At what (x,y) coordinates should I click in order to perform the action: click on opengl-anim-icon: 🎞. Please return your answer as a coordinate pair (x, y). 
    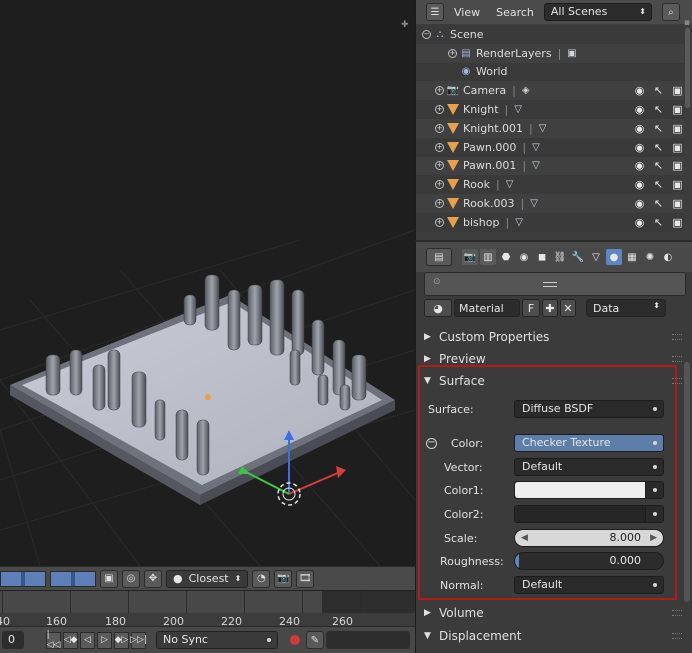
    Looking at the image, I should click on (305, 578).